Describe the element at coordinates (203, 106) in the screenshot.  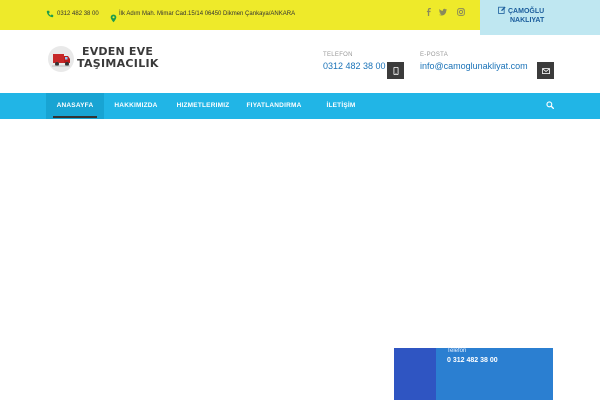
I see `nav-item-hizmetlerimiz: HIZMETLERIMIZ` at that location.